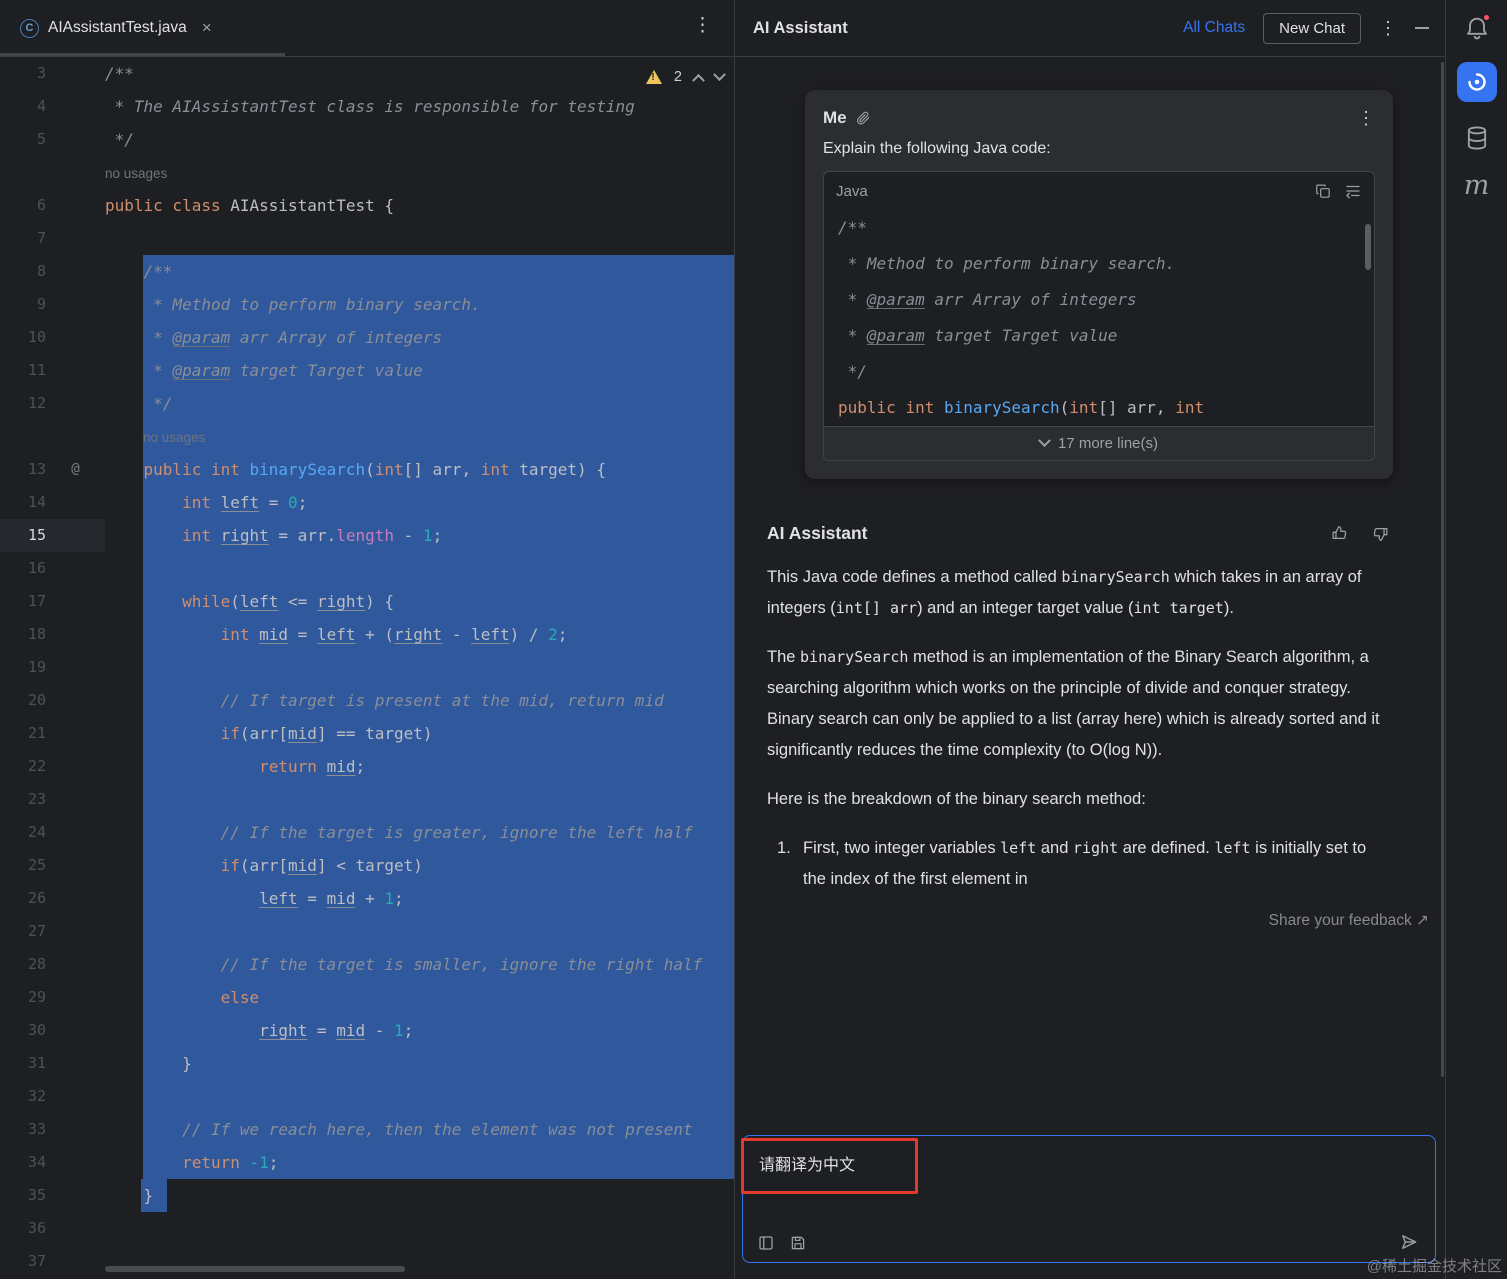 The width and height of the screenshot is (1507, 1279). What do you see at coordinates (367, 337) in the screenshot?
I see `code-line: 10 * @param arr Array of integers` at bounding box center [367, 337].